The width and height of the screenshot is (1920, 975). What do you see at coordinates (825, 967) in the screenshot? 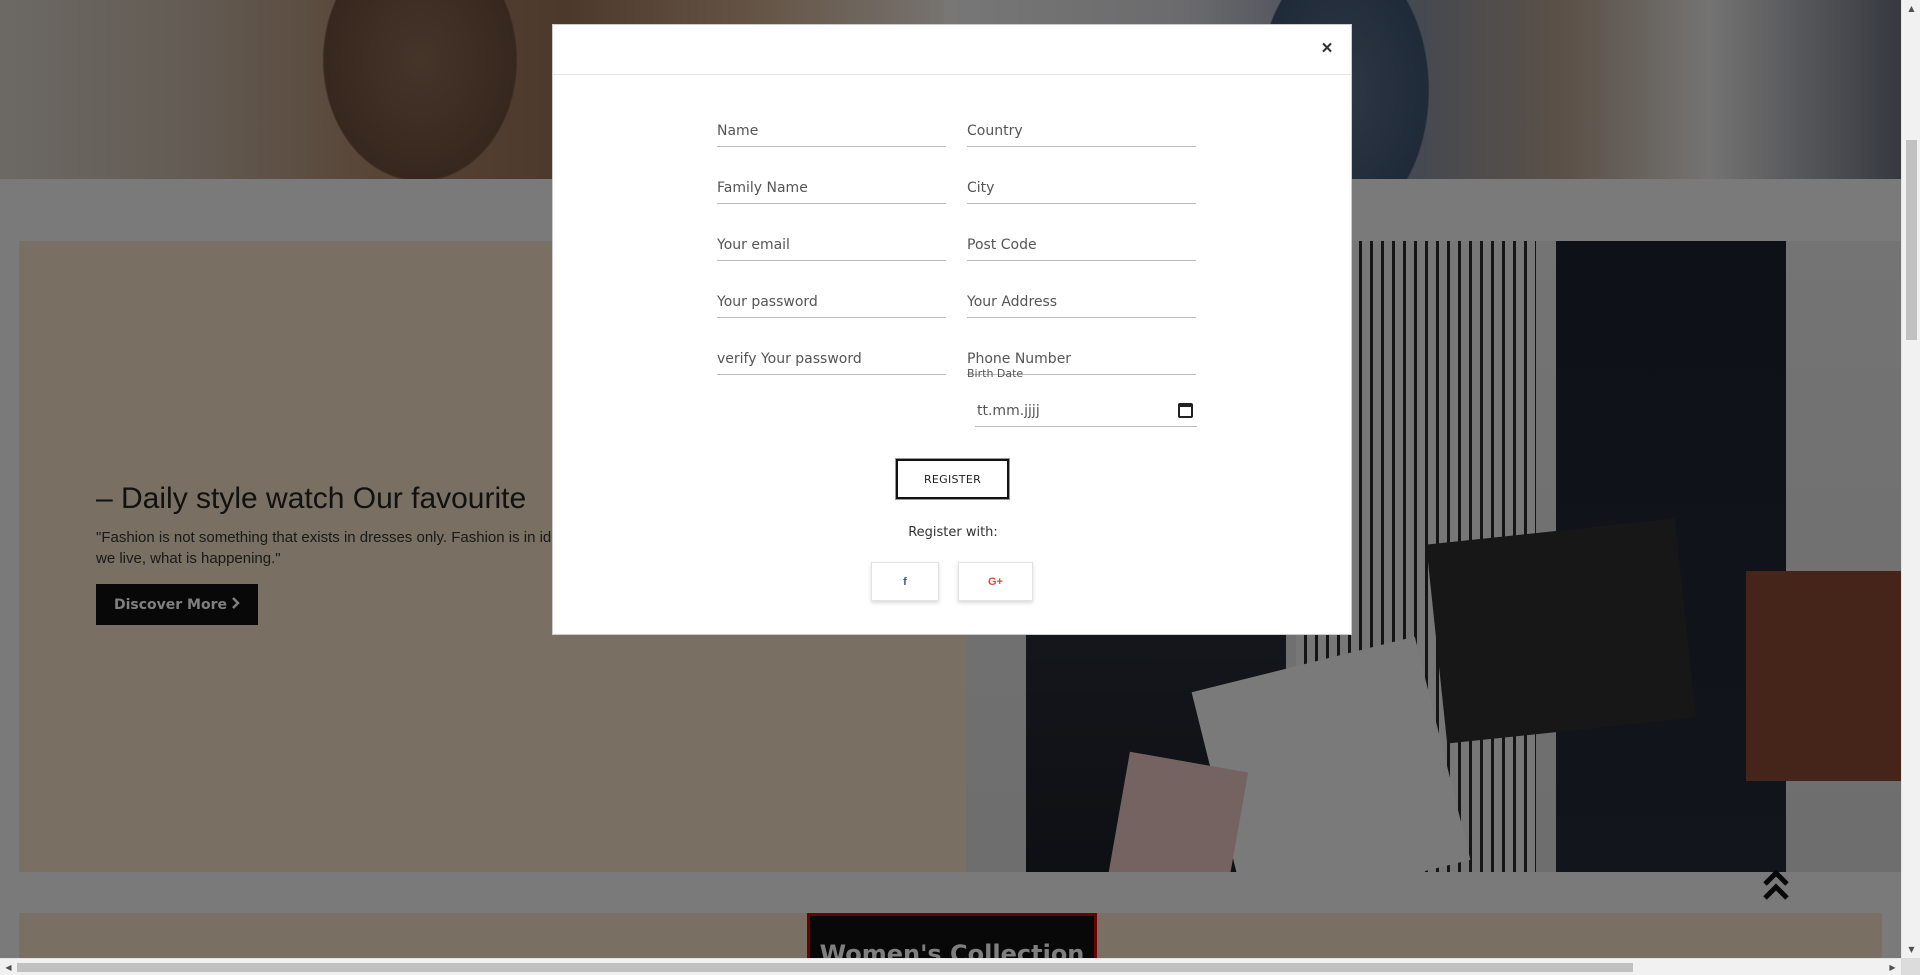
I see `horizontal-scroll-thumb` at bounding box center [825, 967].